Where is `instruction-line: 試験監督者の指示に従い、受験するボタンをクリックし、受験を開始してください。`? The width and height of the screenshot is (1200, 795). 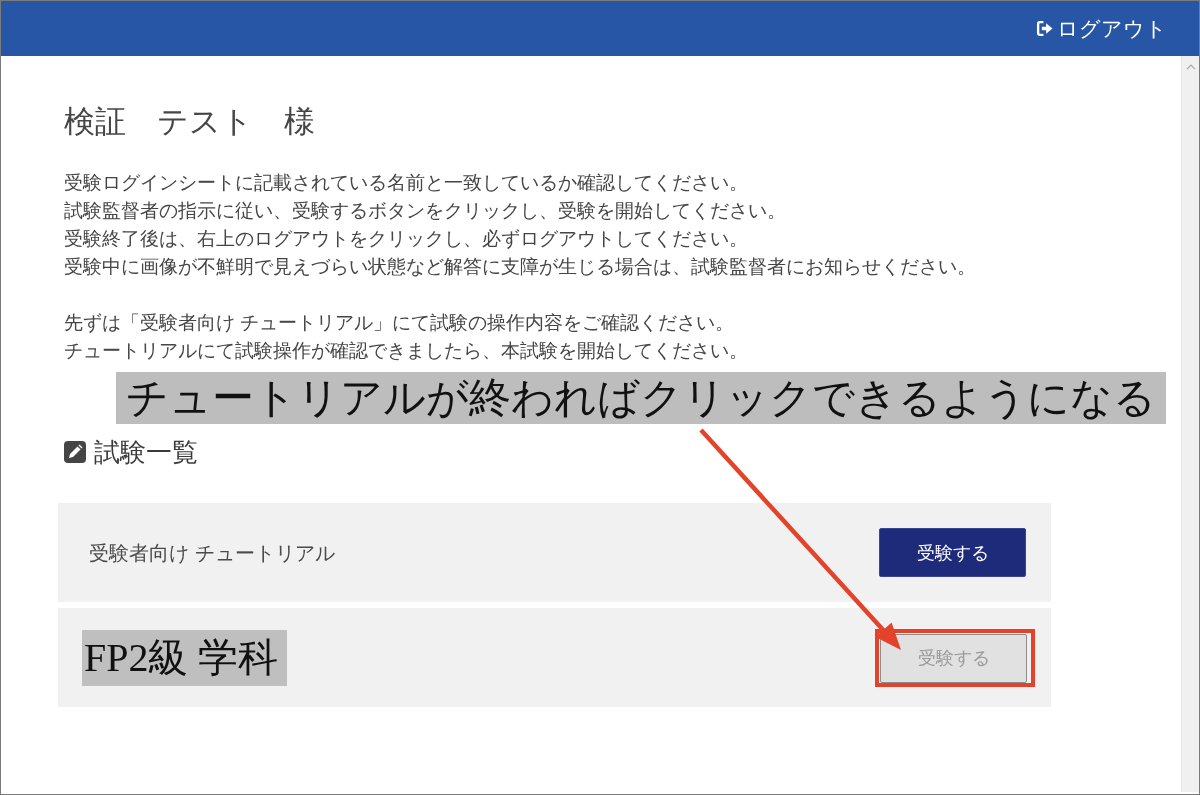 instruction-line: 試験監督者の指示に従い、受験するボタンをクリックし、受験を開始してください。 is located at coordinates (425, 211).